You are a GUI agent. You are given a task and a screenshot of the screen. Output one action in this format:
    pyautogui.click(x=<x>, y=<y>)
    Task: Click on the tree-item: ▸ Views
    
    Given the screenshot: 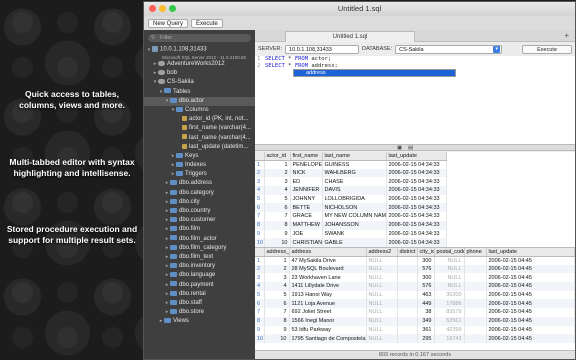 What is the action you would take?
    pyautogui.click(x=199, y=321)
    